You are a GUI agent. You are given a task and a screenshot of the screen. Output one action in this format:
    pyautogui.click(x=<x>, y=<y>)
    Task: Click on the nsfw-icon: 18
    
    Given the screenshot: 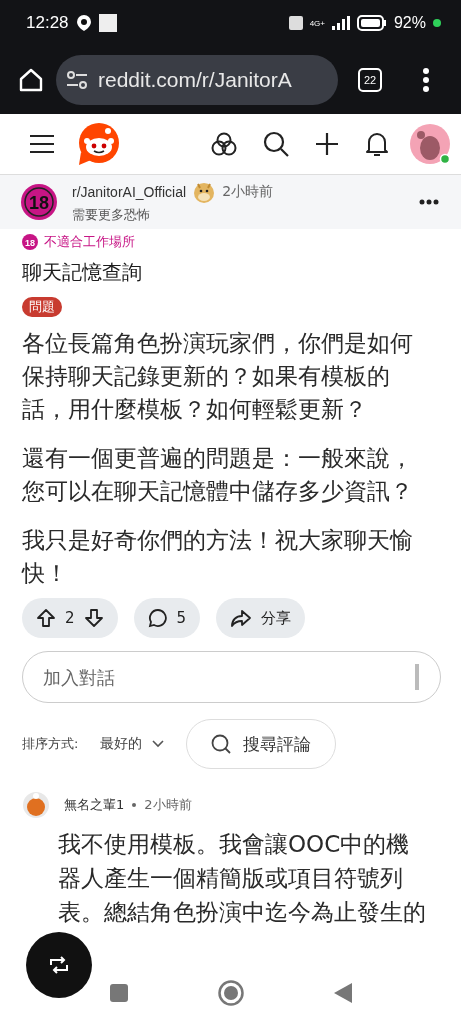 What is the action you would take?
    pyautogui.click(x=30, y=242)
    